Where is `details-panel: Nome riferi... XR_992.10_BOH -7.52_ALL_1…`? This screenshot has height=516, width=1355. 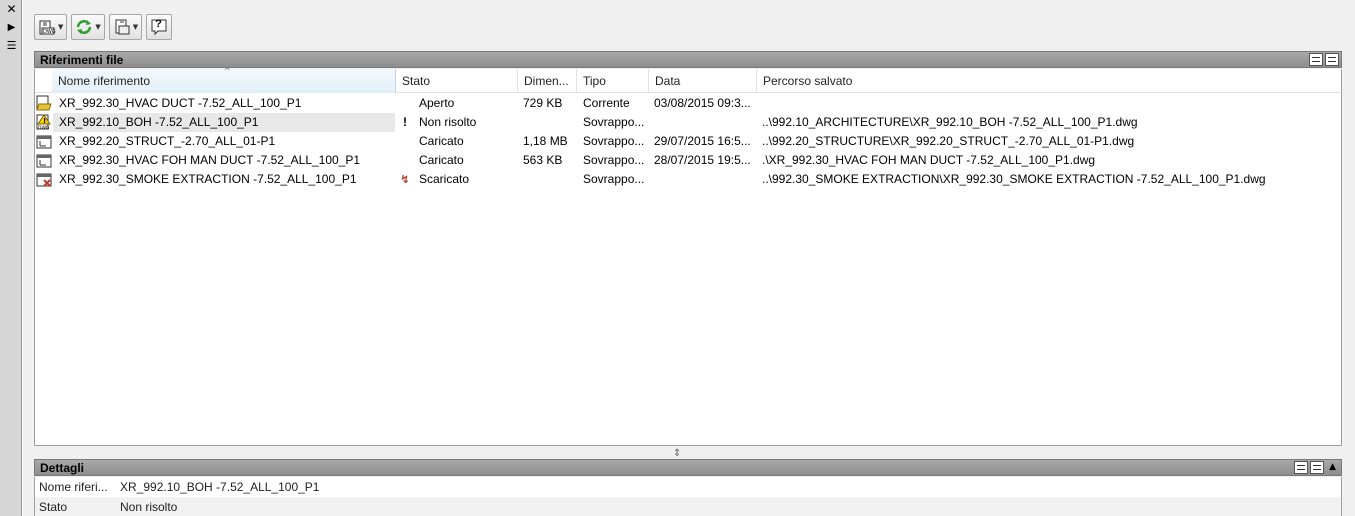
details-panel: Nome riferi... XR_992.10_BOH -7.52_ALL_1… is located at coordinates (688, 496).